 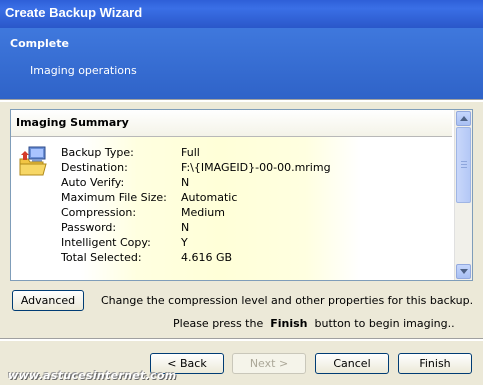 I want to click on title-bar: Create Backup Wizard, so click(x=241, y=14).